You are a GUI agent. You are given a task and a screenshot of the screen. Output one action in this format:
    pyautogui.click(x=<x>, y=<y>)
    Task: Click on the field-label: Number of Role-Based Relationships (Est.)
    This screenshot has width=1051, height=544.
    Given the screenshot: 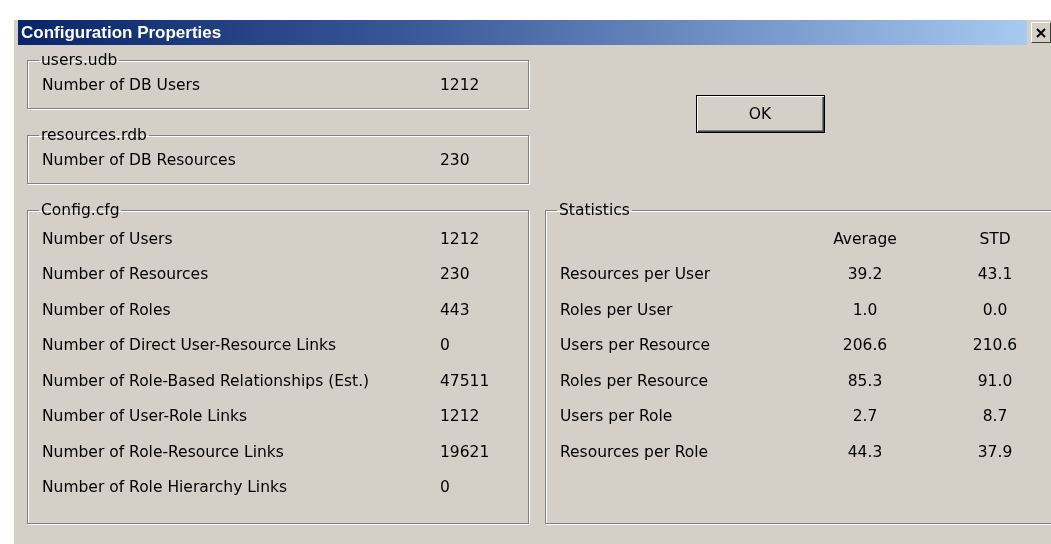 What is the action you would take?
    pyautogui.click(x=206, y=380)
    